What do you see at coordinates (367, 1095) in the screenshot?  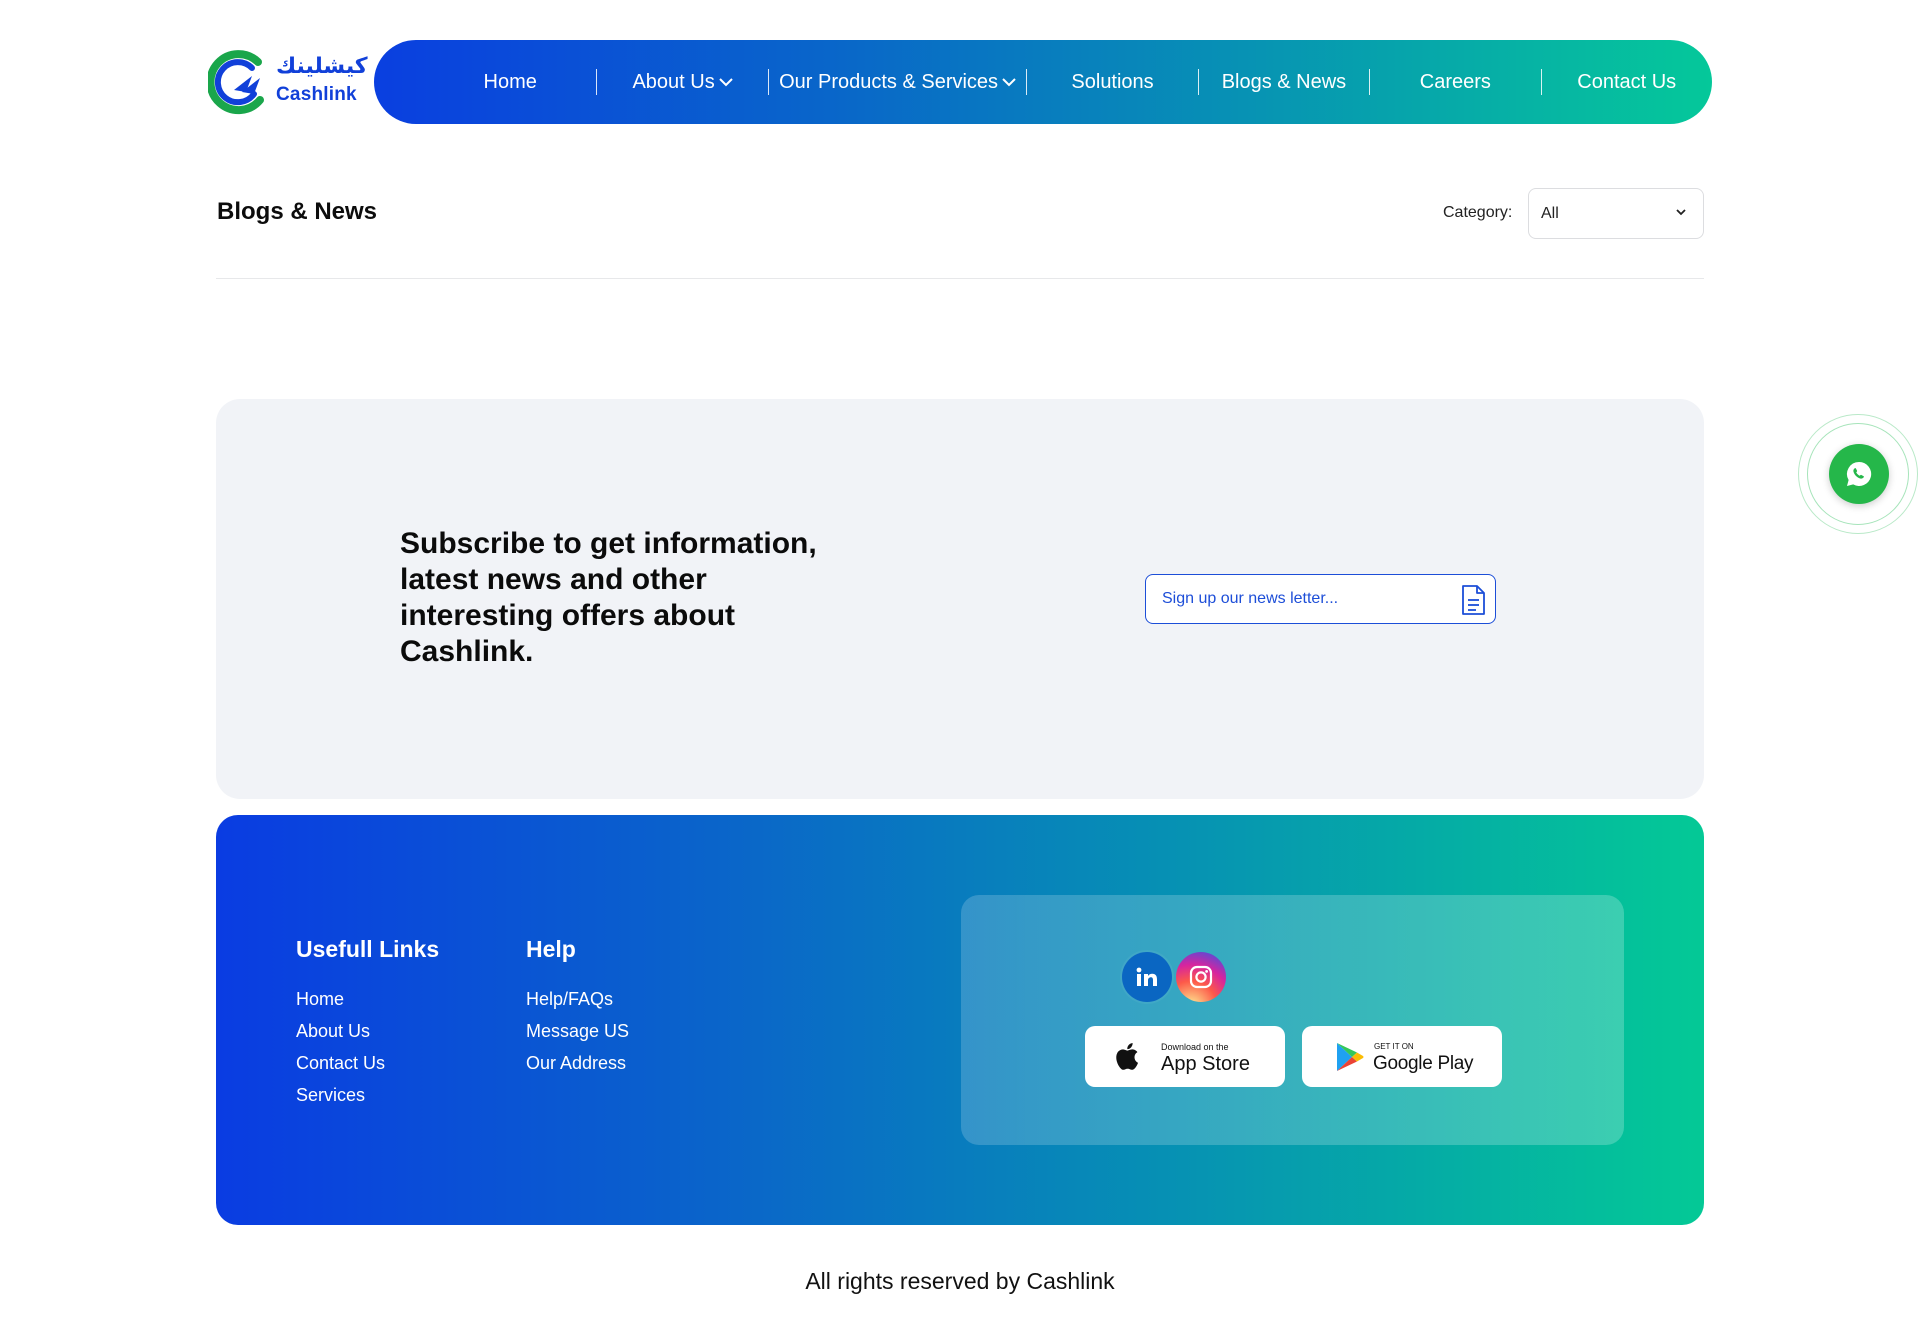 I see `footer-link-services: Services` at bounding box center [367, 1095].